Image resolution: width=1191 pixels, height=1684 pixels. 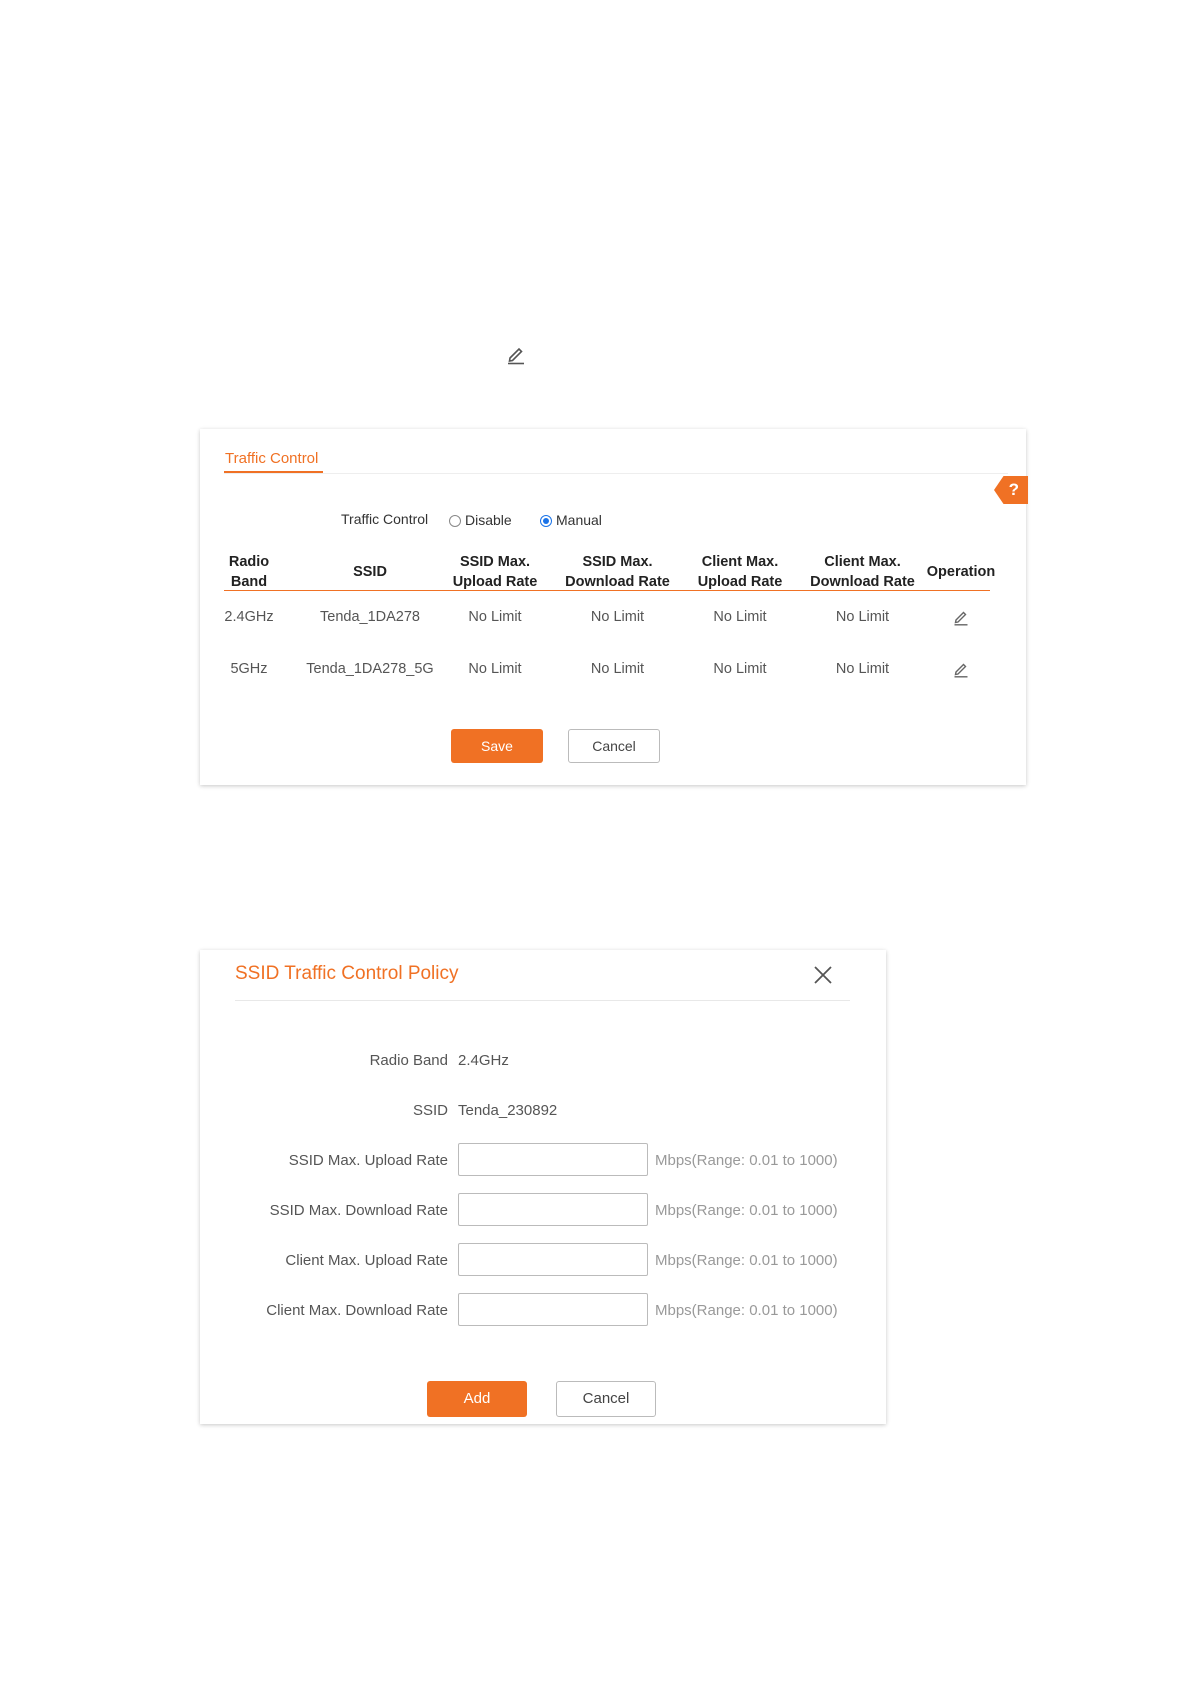 I want to click on help-icon: ?, so click(x=1013, y=489).